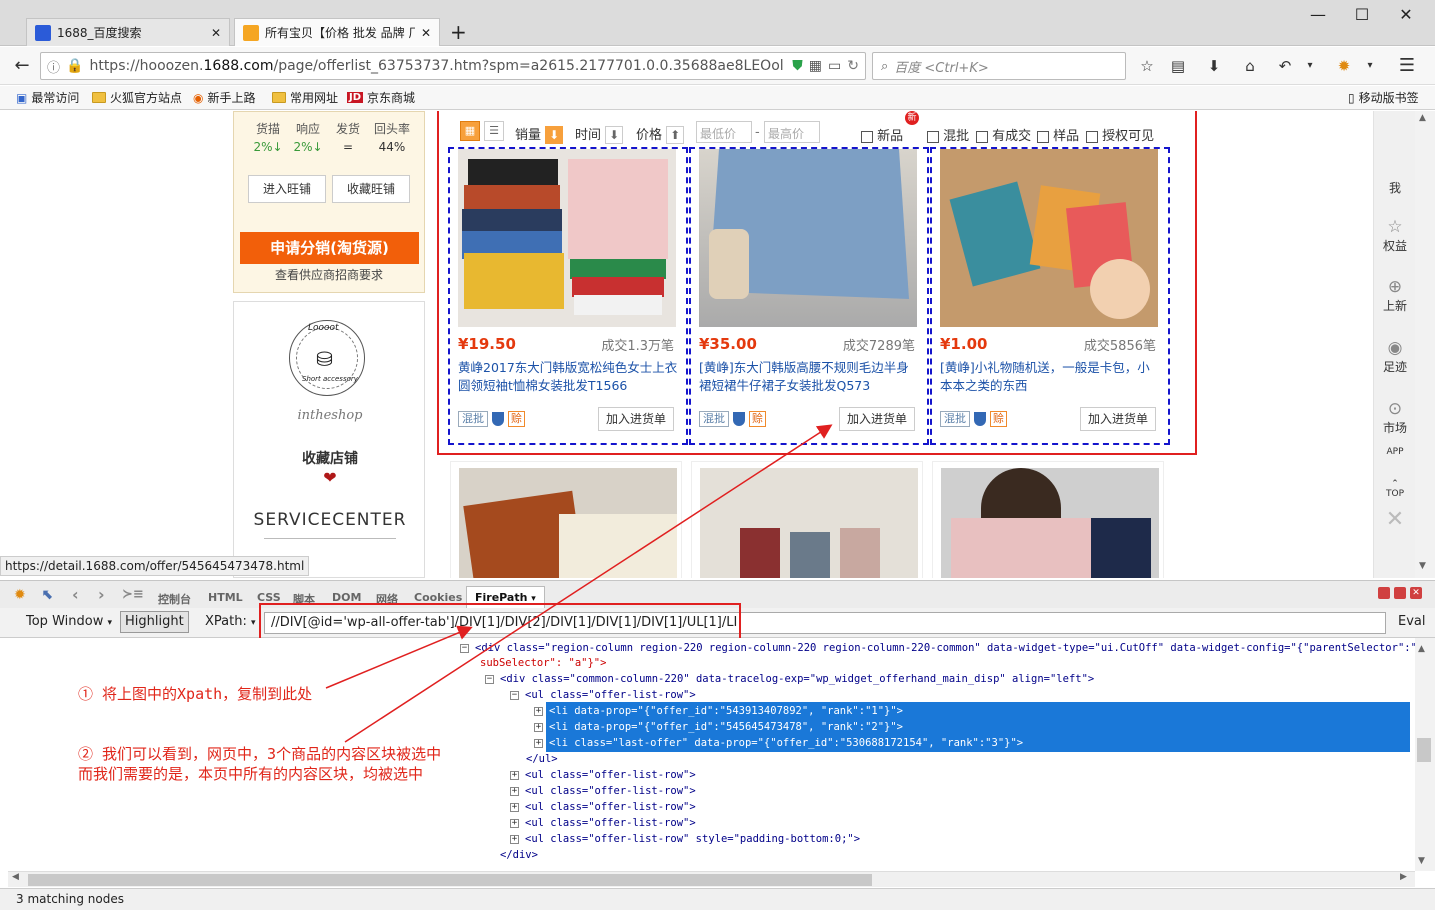 This screenshot has width=1435, height=917. I want to click on horizontal-scrollbar: ◀ ▶, so click(711, 879).